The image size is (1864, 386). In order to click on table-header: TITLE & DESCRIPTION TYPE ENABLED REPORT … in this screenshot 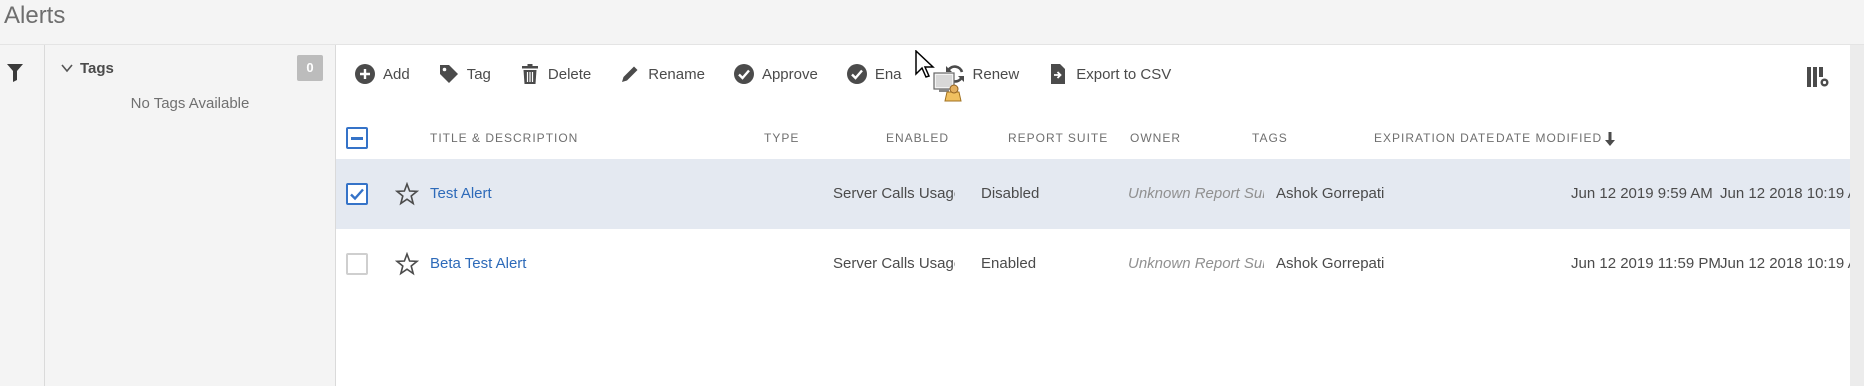, I will do `click(1093, 138)`.